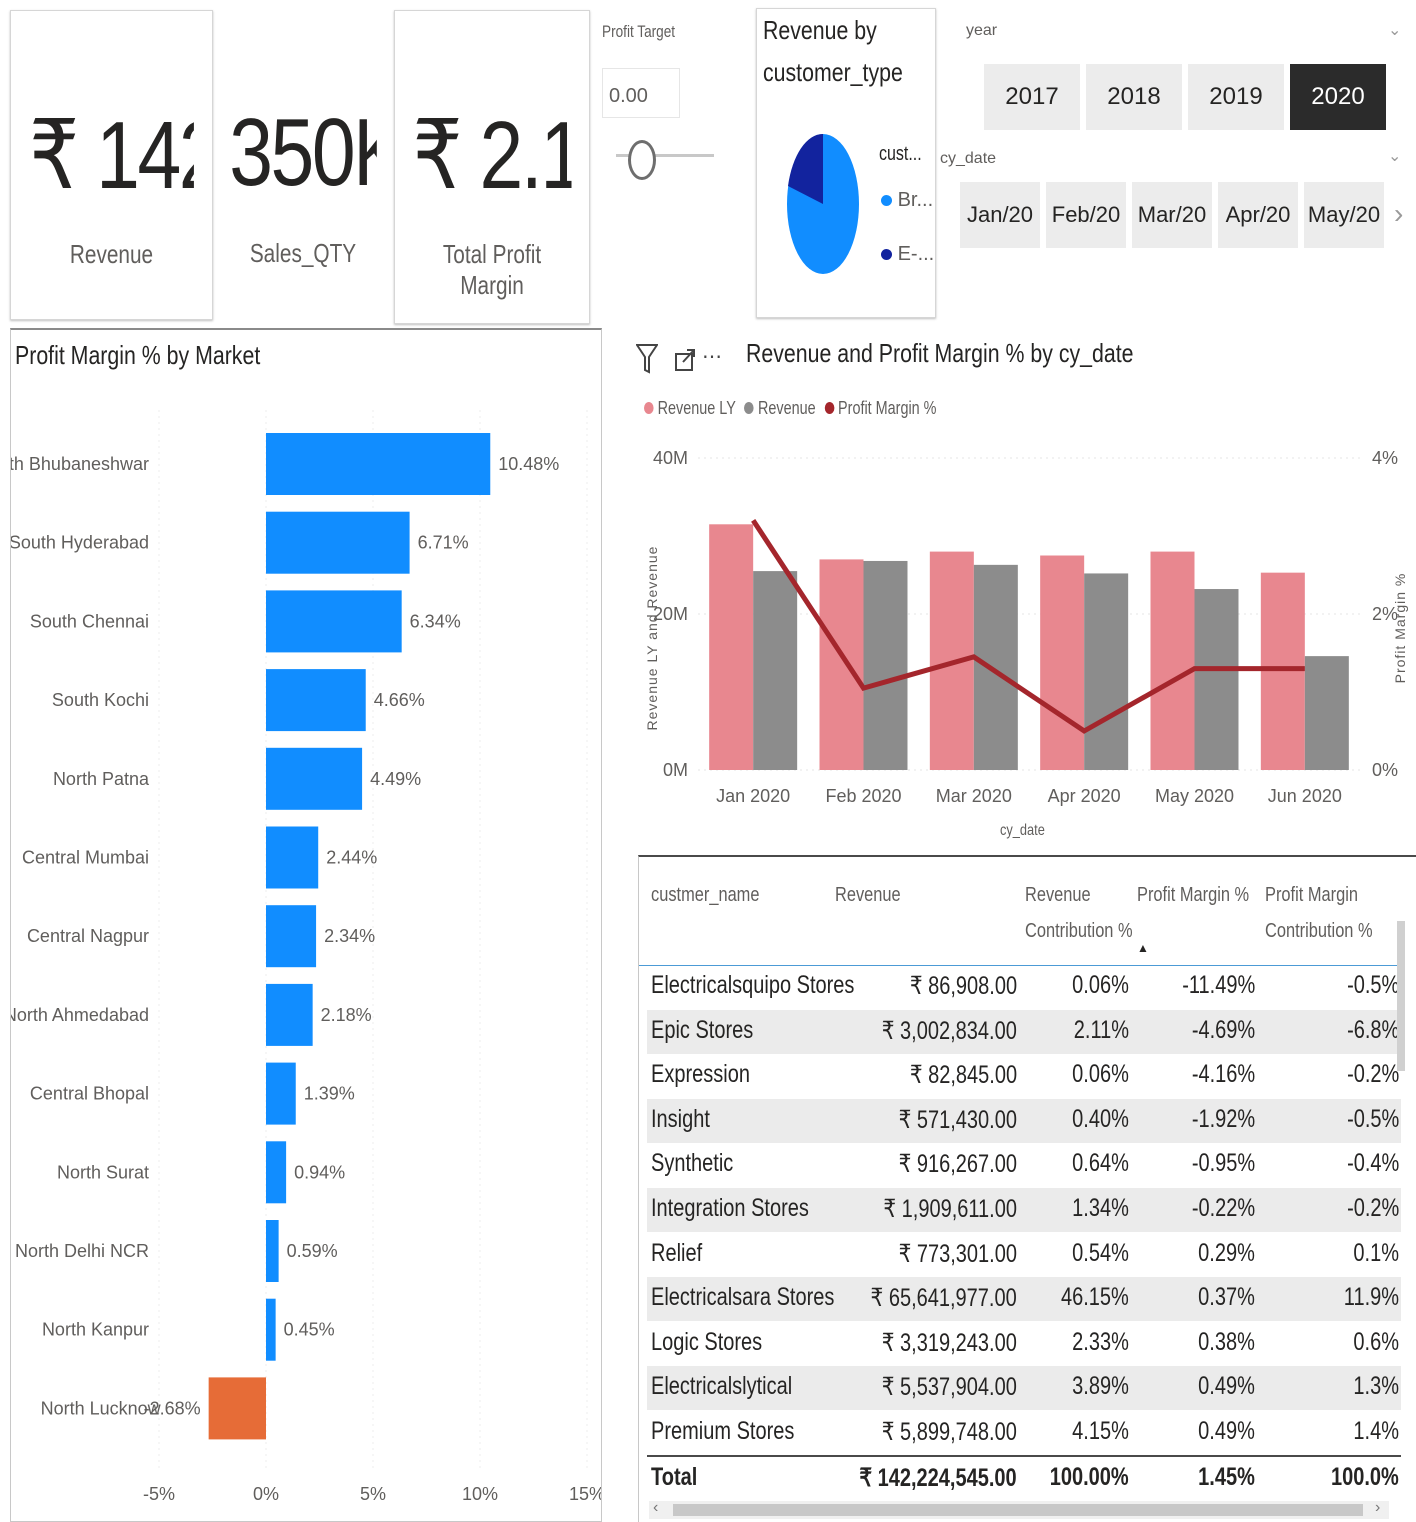 This screenshot has width=1416, height=1522. I want to click on year-option-2019: 2019, so click(1236, 97).